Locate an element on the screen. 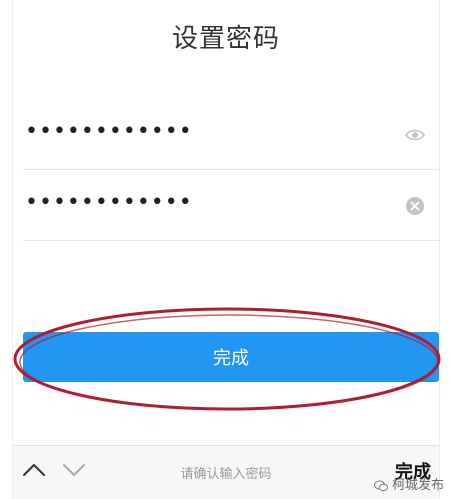 The width and height of the screenshot is (452, 499). eye-icon is located at coordinates (415, 135).